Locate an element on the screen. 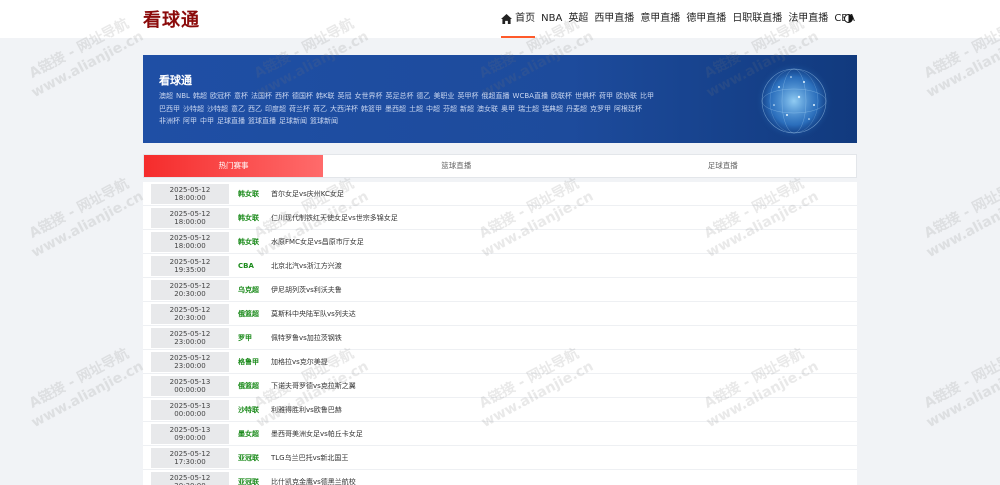 The width and height of the screenshot is (1000, 485). banner-tag: 英足总杯 is located at coordinates (400, 96).